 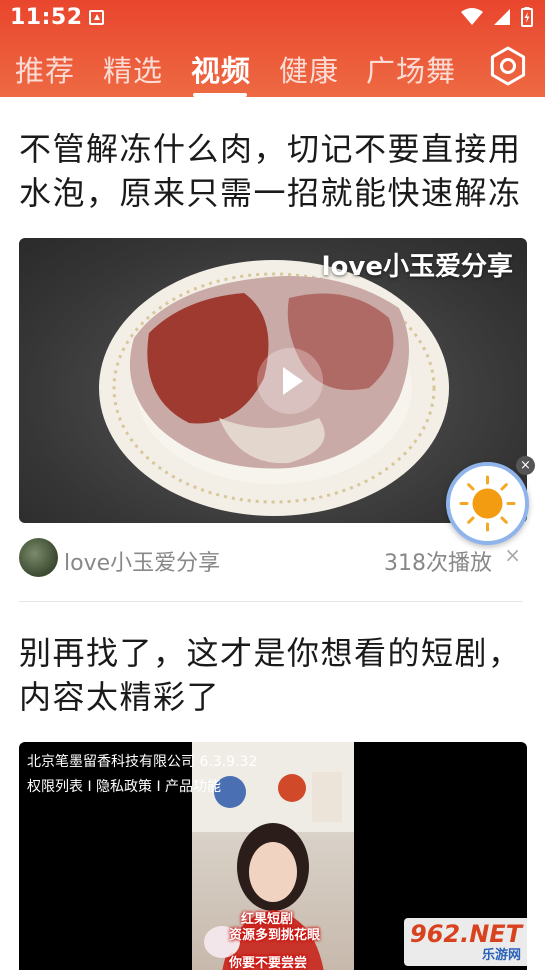 What do you see at coordinates (502, 17) in the screenshot?
I see `signal-icon` at bounding box center [502, 17].